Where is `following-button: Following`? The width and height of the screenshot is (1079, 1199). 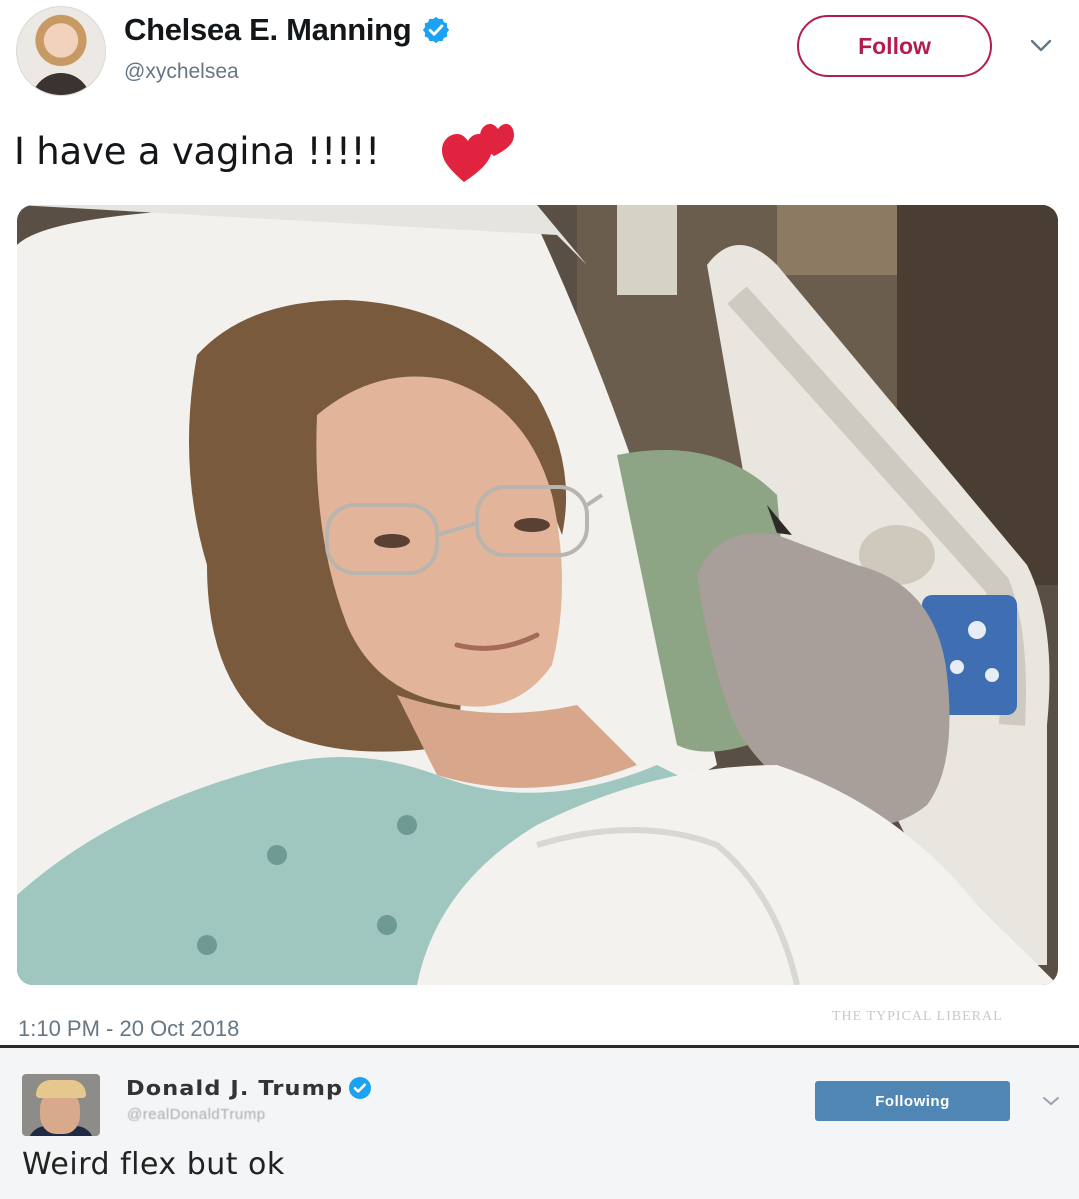 following-button: Following is located at coordinates (912, 1101).